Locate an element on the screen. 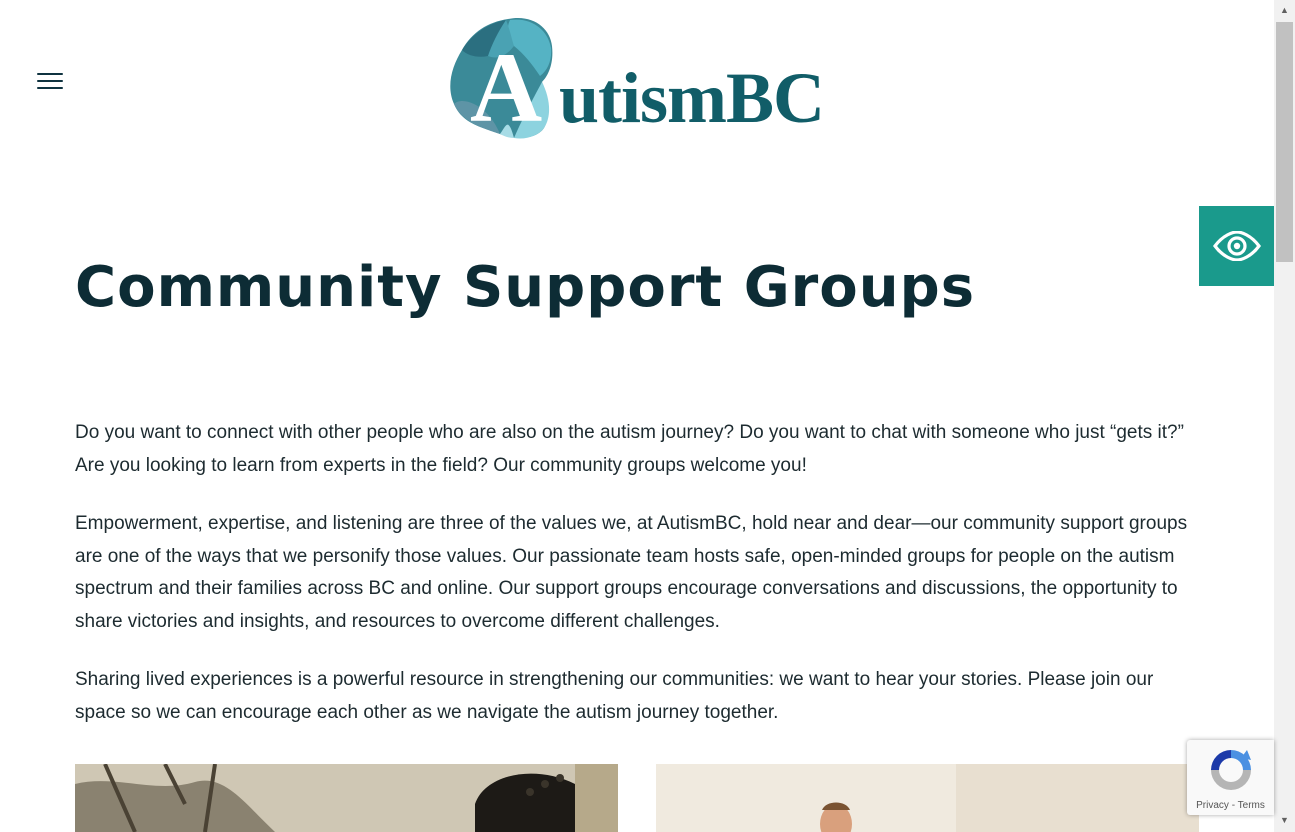 The height and width of the screenshot is (832, 1295). logo-wordmark: utismBC is located at coordinates (692, 98).